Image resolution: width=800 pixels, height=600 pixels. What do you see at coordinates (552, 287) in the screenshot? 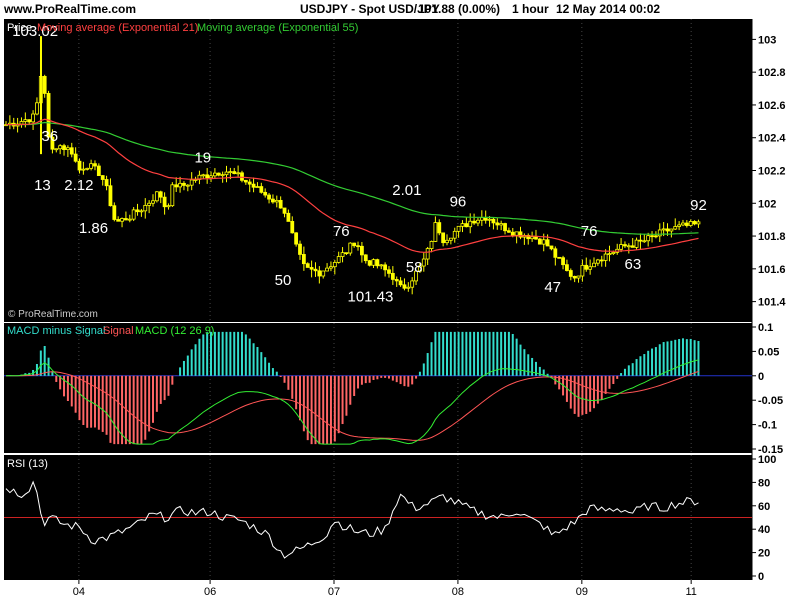
I see `price-annotation: 47` at bounding box center [552, 287].